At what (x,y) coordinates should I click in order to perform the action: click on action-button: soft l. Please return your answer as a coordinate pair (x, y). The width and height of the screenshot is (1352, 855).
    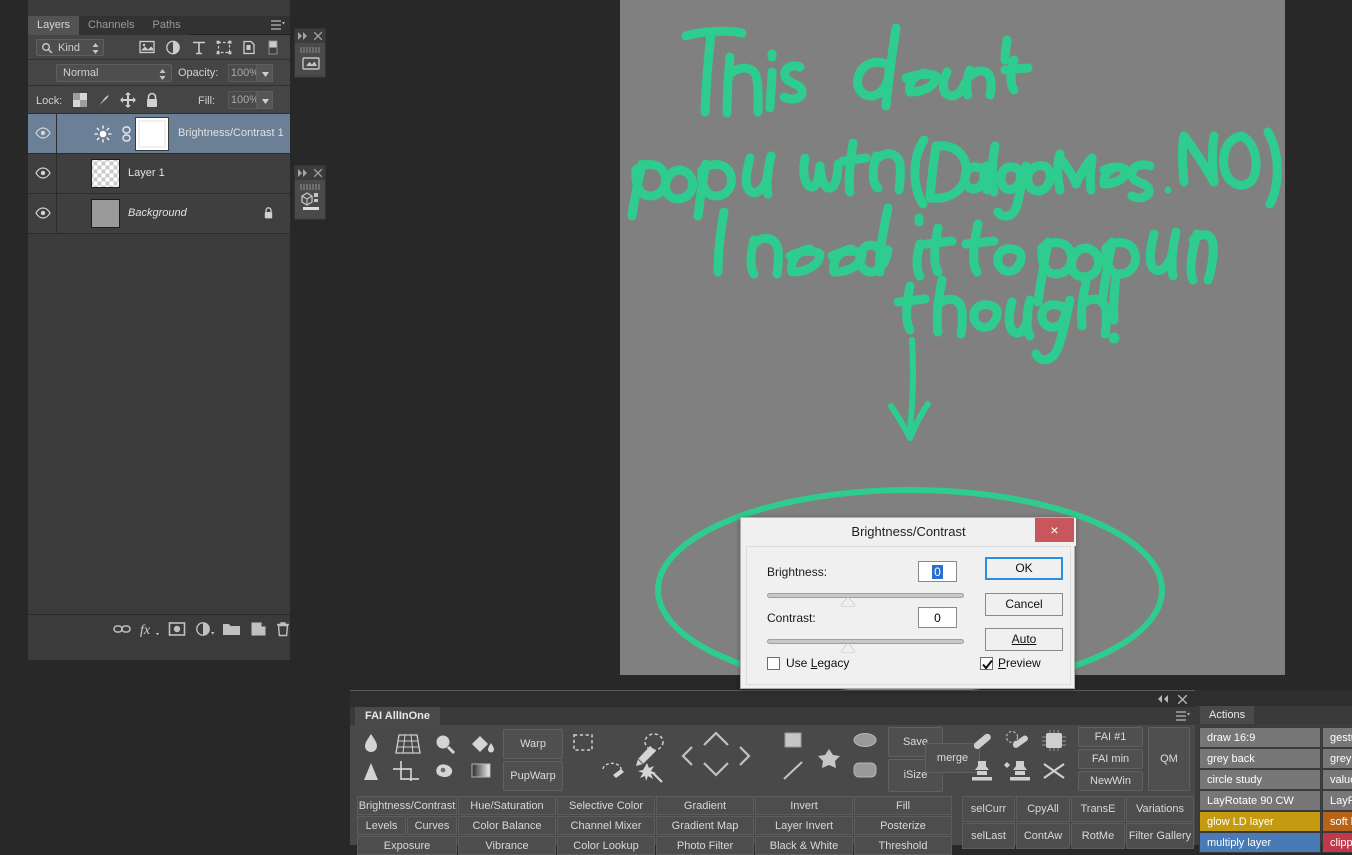
    Looking at the image, I should click on (1337, 821).